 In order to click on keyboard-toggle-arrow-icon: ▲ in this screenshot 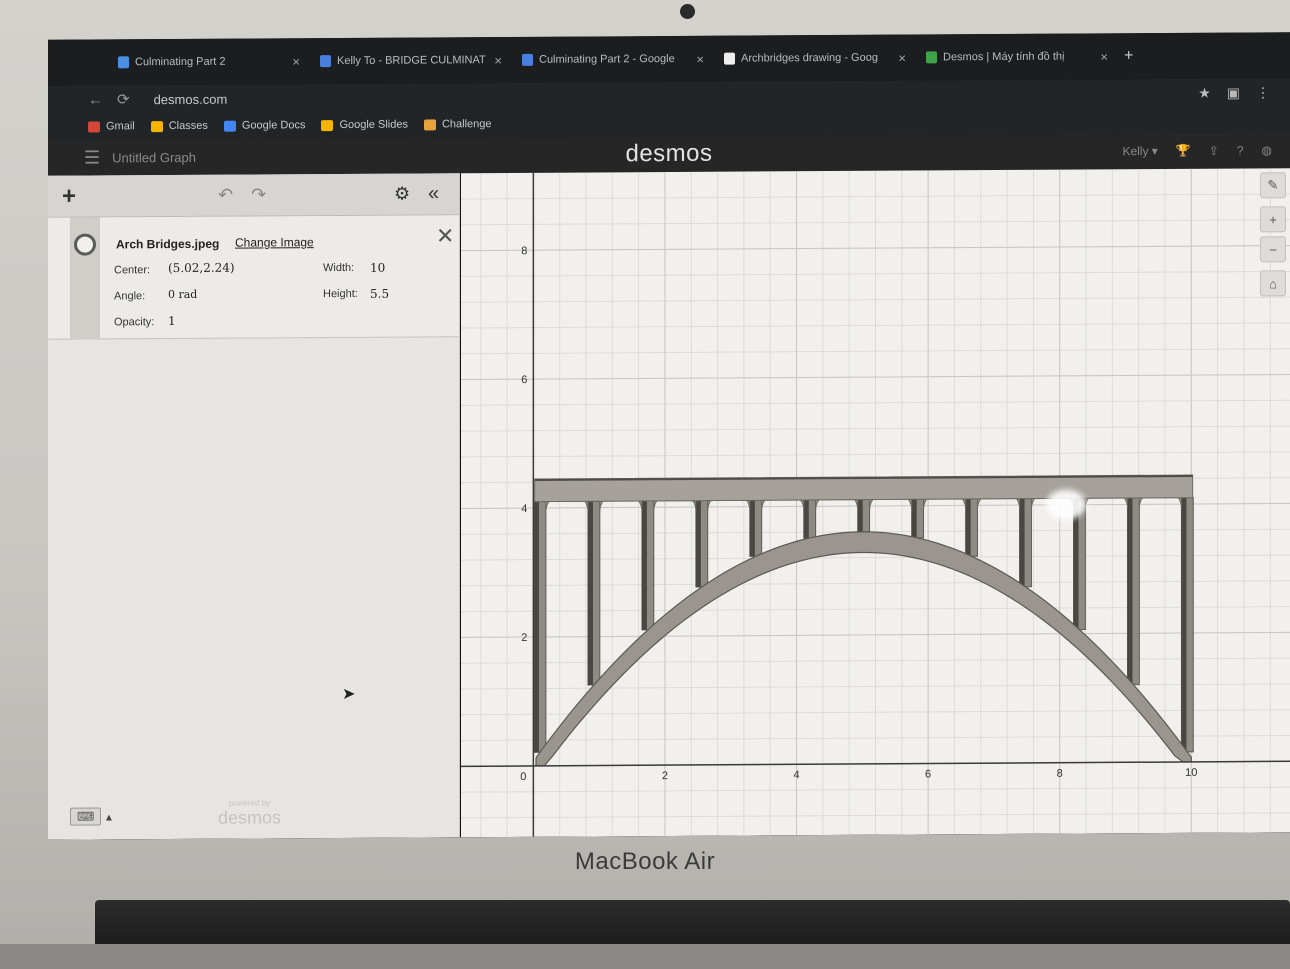, I will do `click(109, 817)`.